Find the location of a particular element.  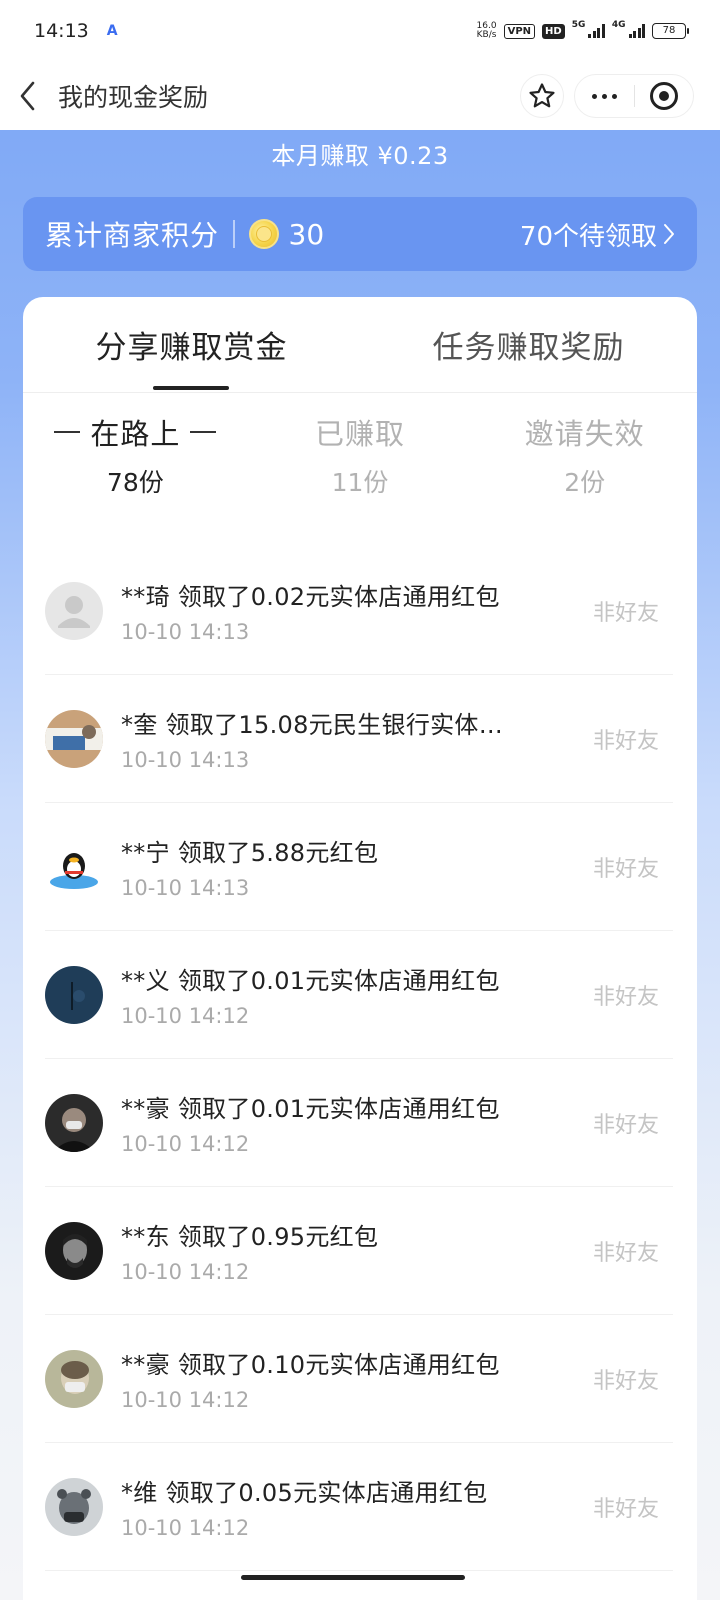

tab-share-bounty: 分享赚取赏金 is located at coordinates (191, 344).